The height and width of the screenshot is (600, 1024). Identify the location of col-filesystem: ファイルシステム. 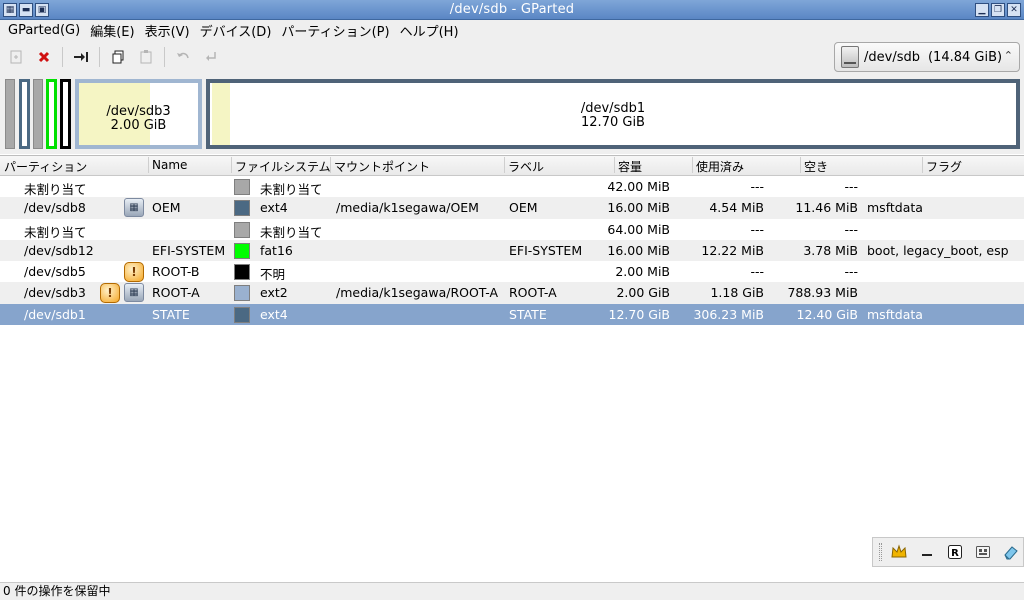
(281, 166).